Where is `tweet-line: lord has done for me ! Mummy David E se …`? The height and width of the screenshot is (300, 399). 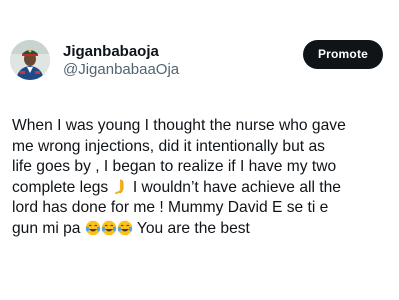
tweet-line: lord has done for me ! Mummy David E se … is located at coordinates (170, 207).